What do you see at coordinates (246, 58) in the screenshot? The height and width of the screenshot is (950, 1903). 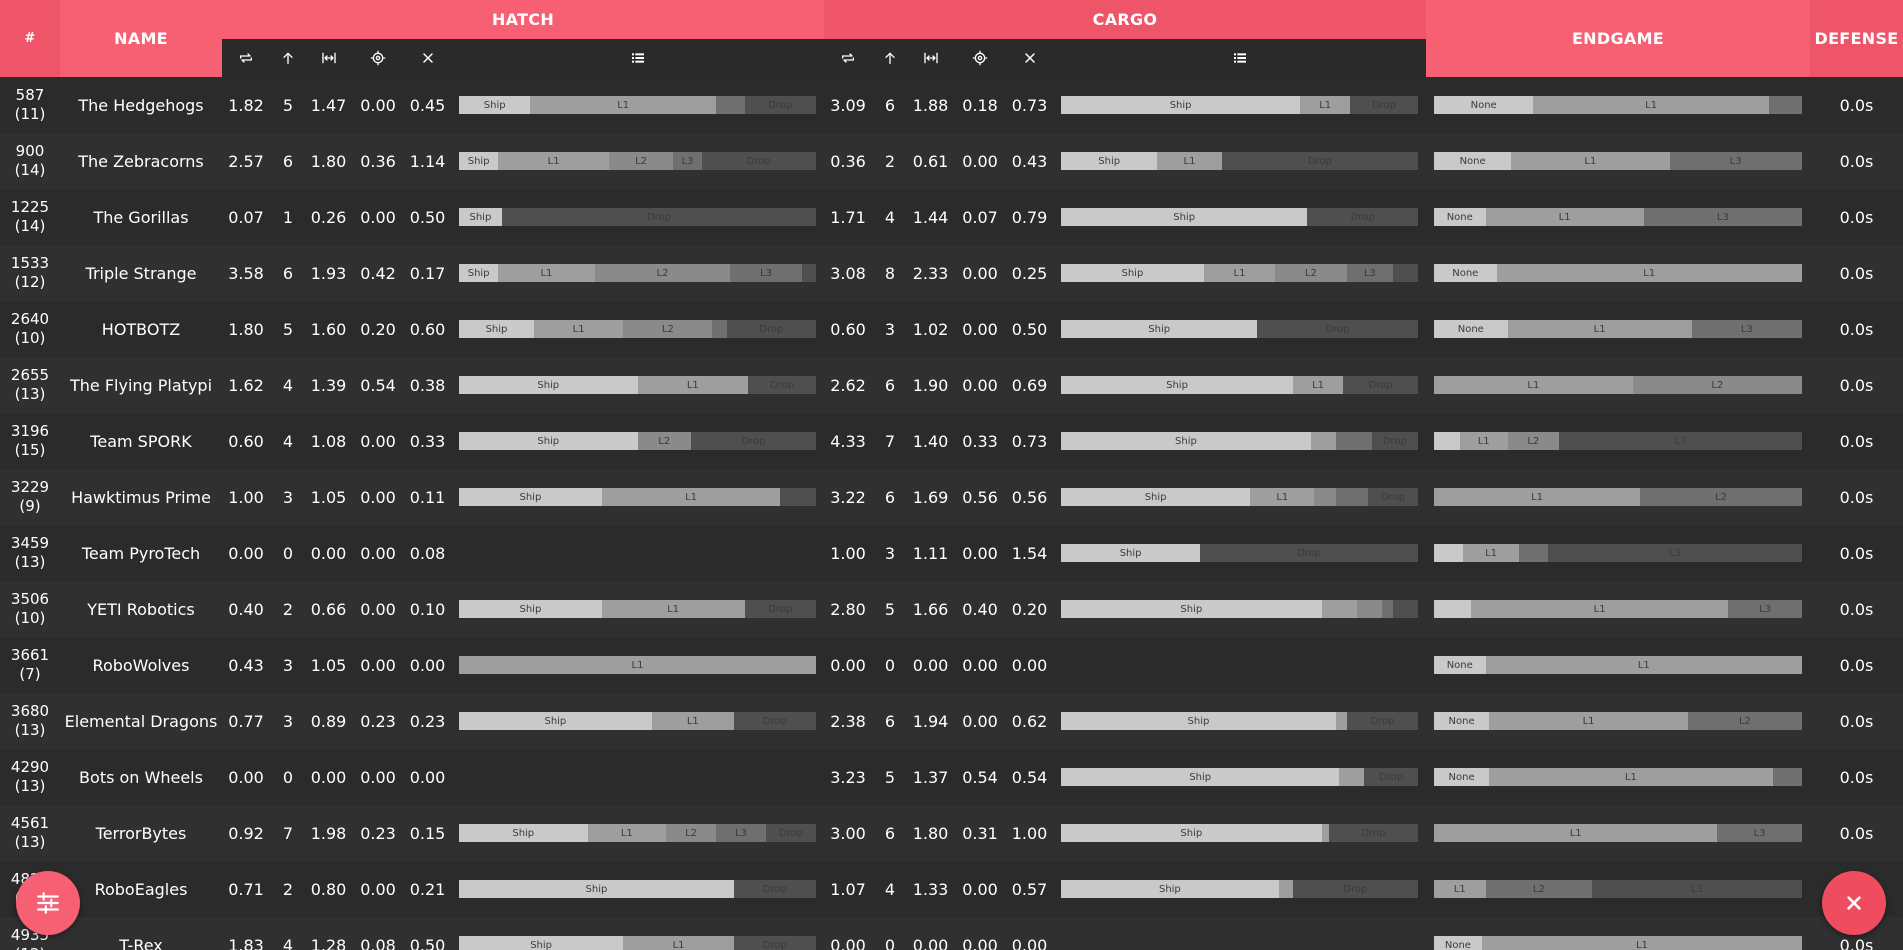 I see `hatch-cycle-icon` at bounding box center [246, 58].